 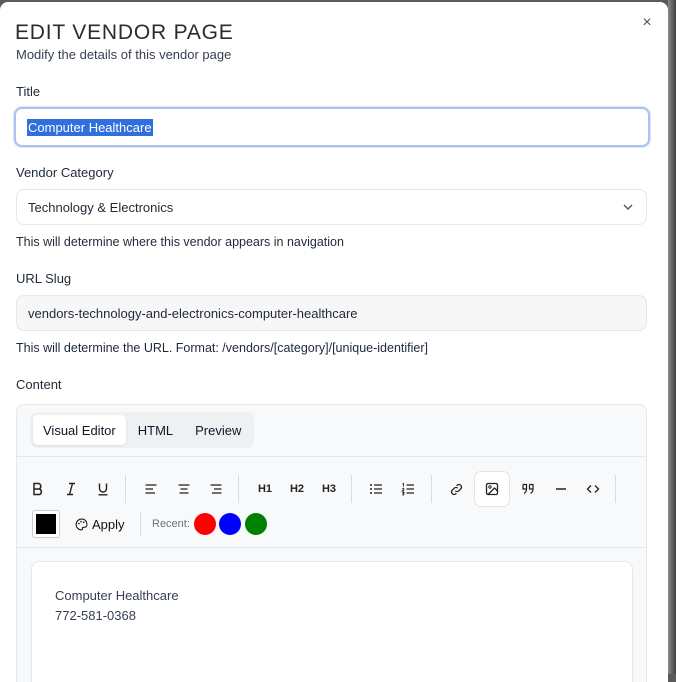 I want to click on toolbar-divider-bottom, so click(x=331, y=547).